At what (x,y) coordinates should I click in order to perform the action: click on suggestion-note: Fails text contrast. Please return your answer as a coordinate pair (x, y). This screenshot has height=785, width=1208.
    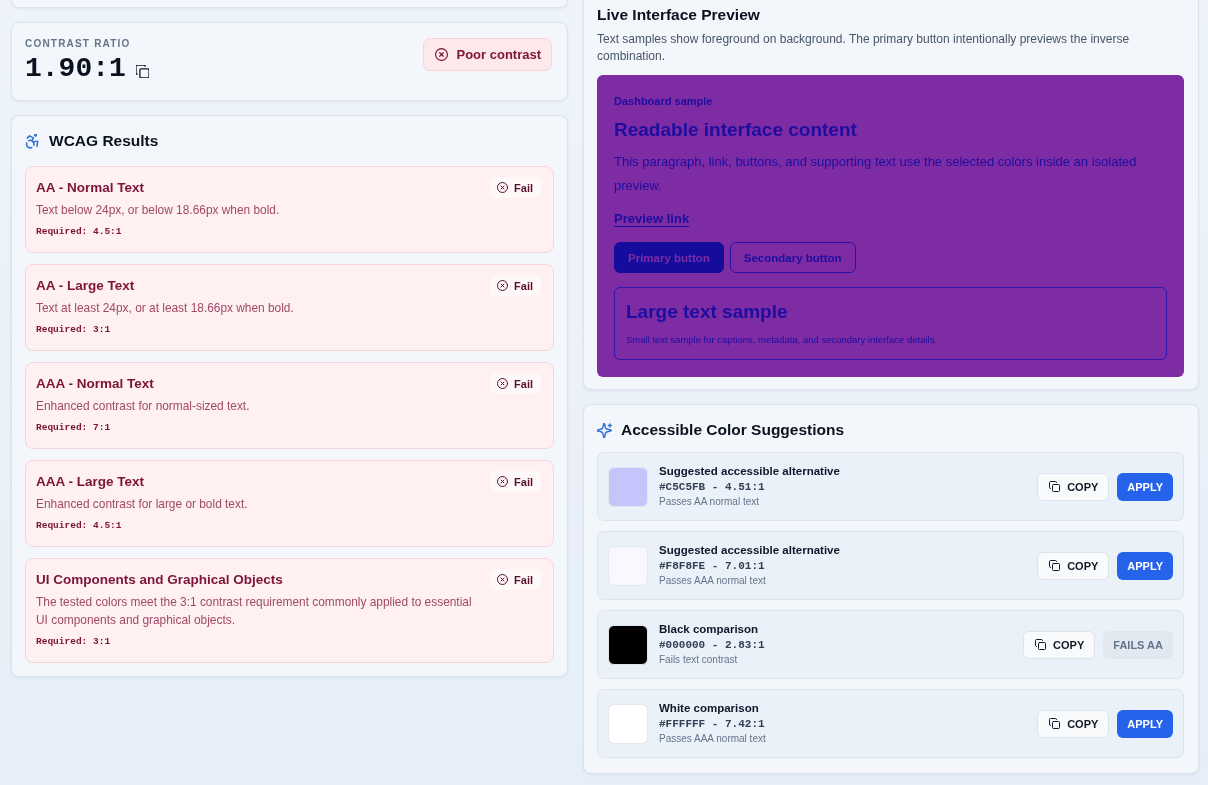
    Looking at the image, I should click on (699, 660).